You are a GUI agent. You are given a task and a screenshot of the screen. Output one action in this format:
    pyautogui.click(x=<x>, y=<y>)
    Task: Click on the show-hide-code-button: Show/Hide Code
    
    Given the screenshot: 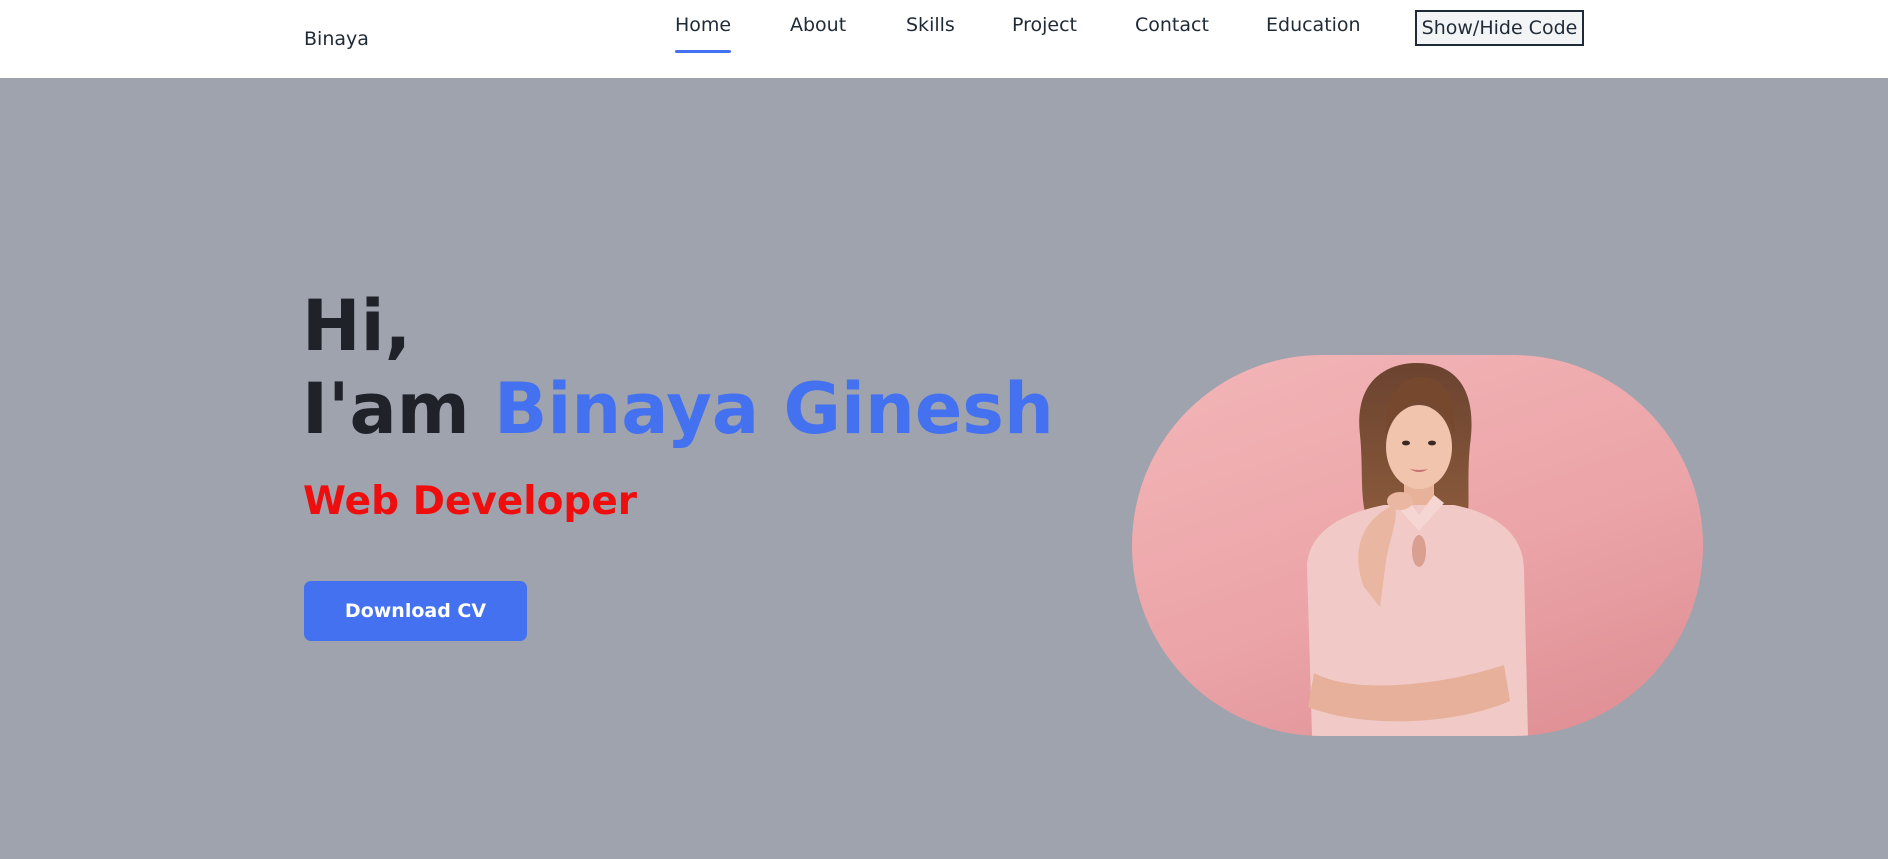 What is the action you would take?
    pyautogui.click(x=1499, y=28)
    